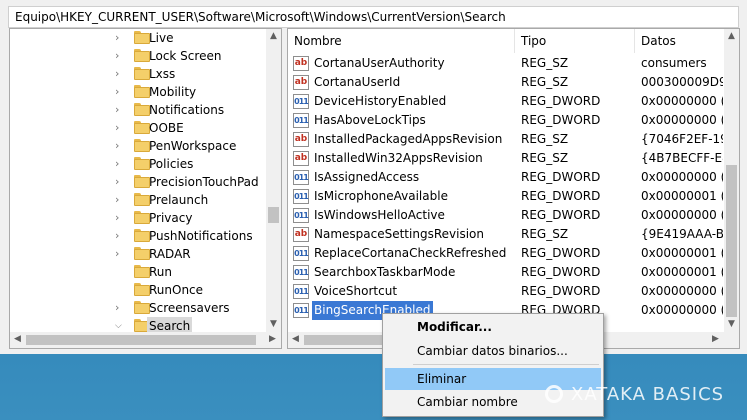 The image size is (747, 420). What do you see at coordinates (680, 41) in the screenshot?
I see `column-header-data: Datos` at bounding box center [680, 41].